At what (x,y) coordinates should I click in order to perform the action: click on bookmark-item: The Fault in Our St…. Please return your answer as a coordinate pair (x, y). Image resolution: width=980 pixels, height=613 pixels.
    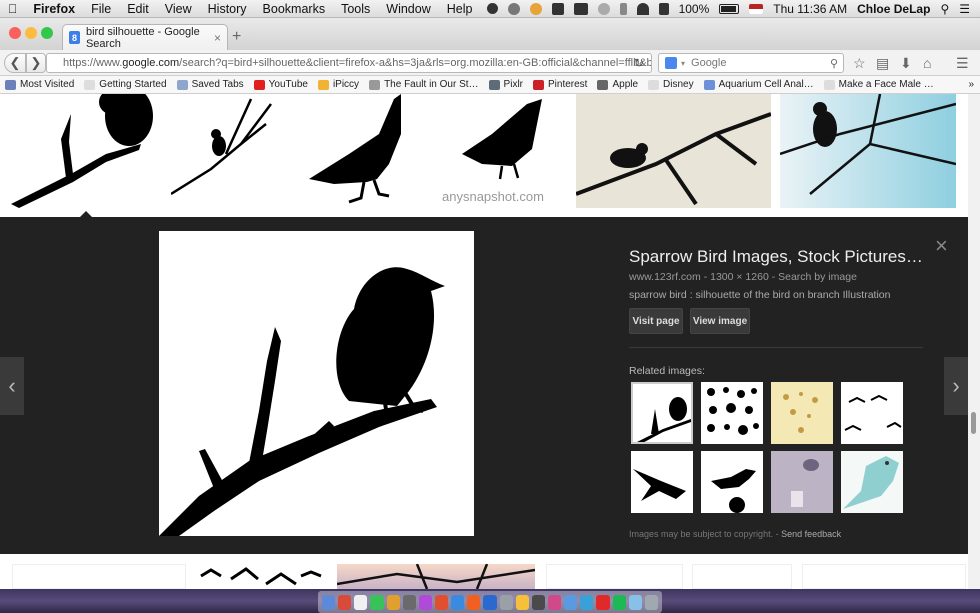
    Looking at the image, I should click on (423, 84).